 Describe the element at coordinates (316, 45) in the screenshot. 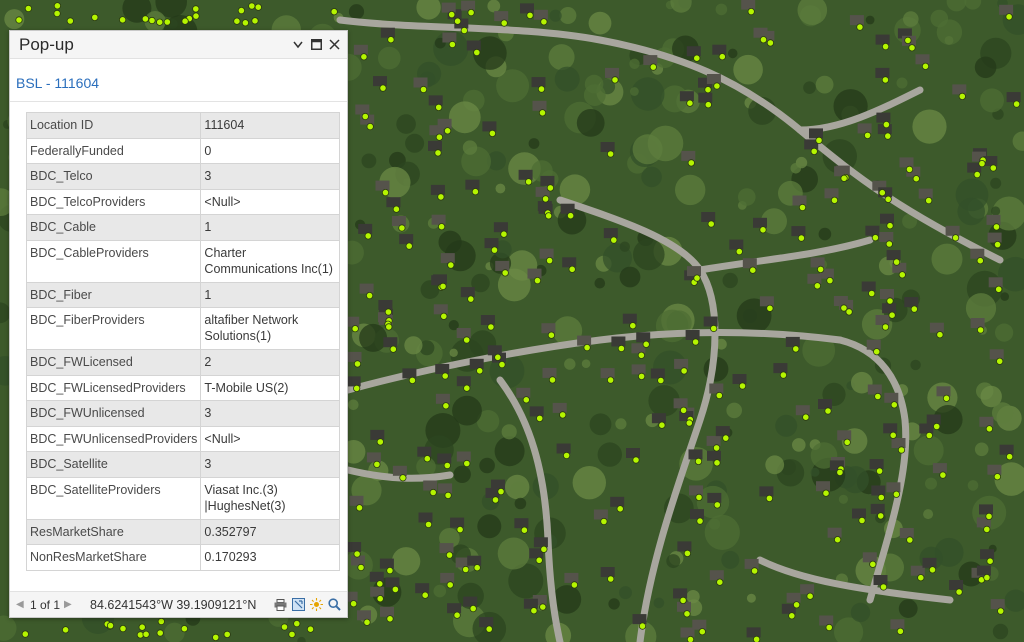

I see `maximize-icon` at that location.